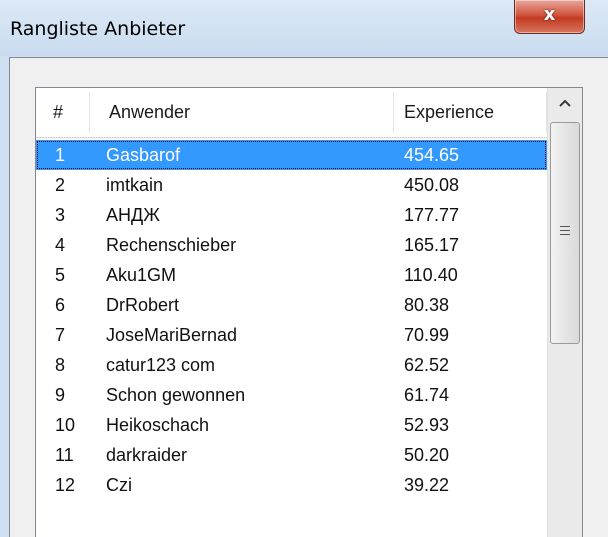 The image size is (608, 537). What do you see at coordinates (291, 395) in the screenshot?
I see `list-row: 9 Schon gewonnen 61.74` at bounding box center [291, 395].